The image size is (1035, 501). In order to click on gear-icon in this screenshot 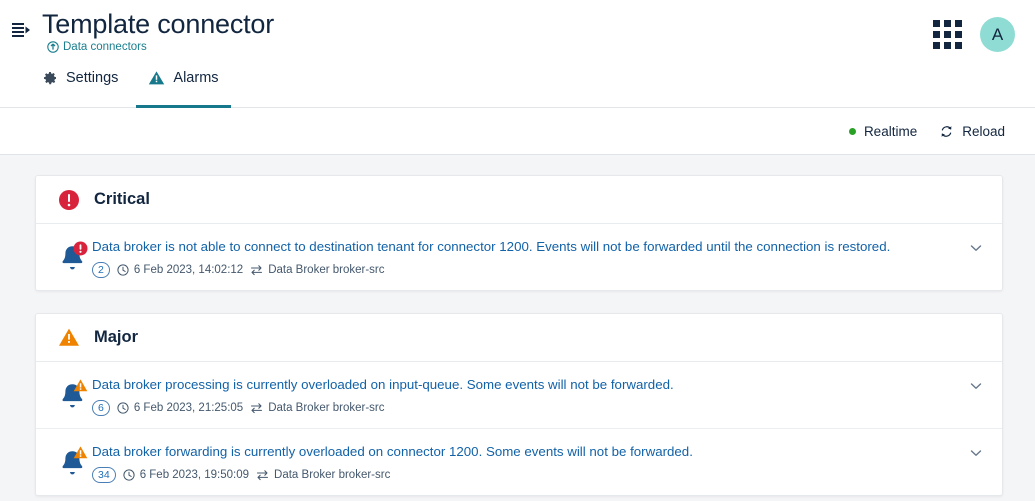, I will do `click(50, 78)`.